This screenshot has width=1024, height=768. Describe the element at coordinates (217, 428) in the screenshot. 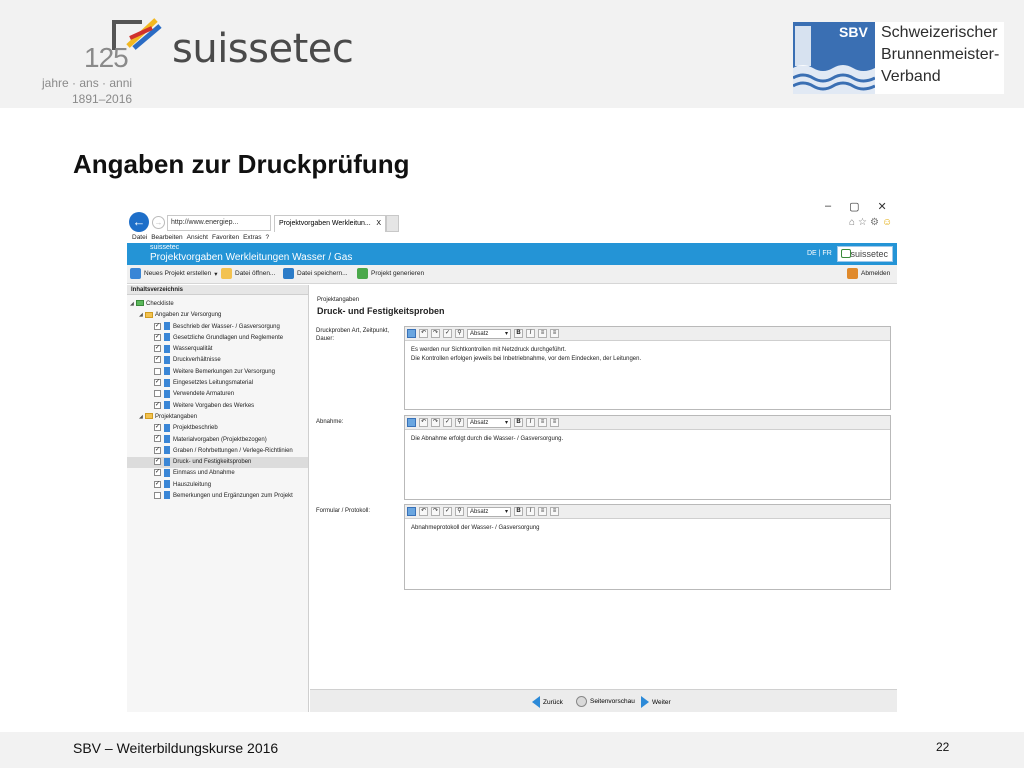

I see `tree-item: ✓ Projektbeschrieb` at that location.